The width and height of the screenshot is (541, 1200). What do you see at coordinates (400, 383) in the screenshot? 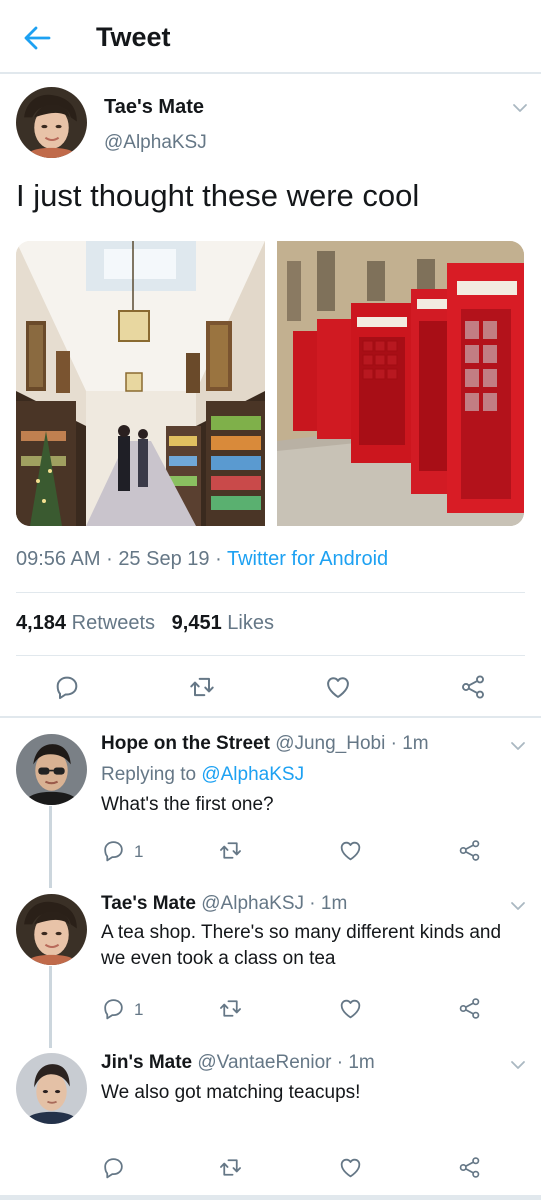
I see `tweet-image-phone-boxes` at bounding box center [400, 383].